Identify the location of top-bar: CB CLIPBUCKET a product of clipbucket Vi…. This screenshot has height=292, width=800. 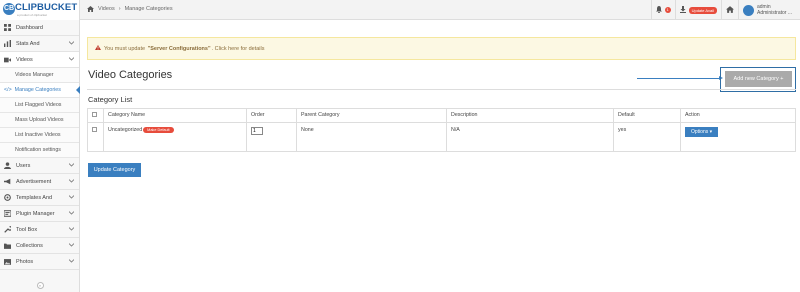
(400, 10).